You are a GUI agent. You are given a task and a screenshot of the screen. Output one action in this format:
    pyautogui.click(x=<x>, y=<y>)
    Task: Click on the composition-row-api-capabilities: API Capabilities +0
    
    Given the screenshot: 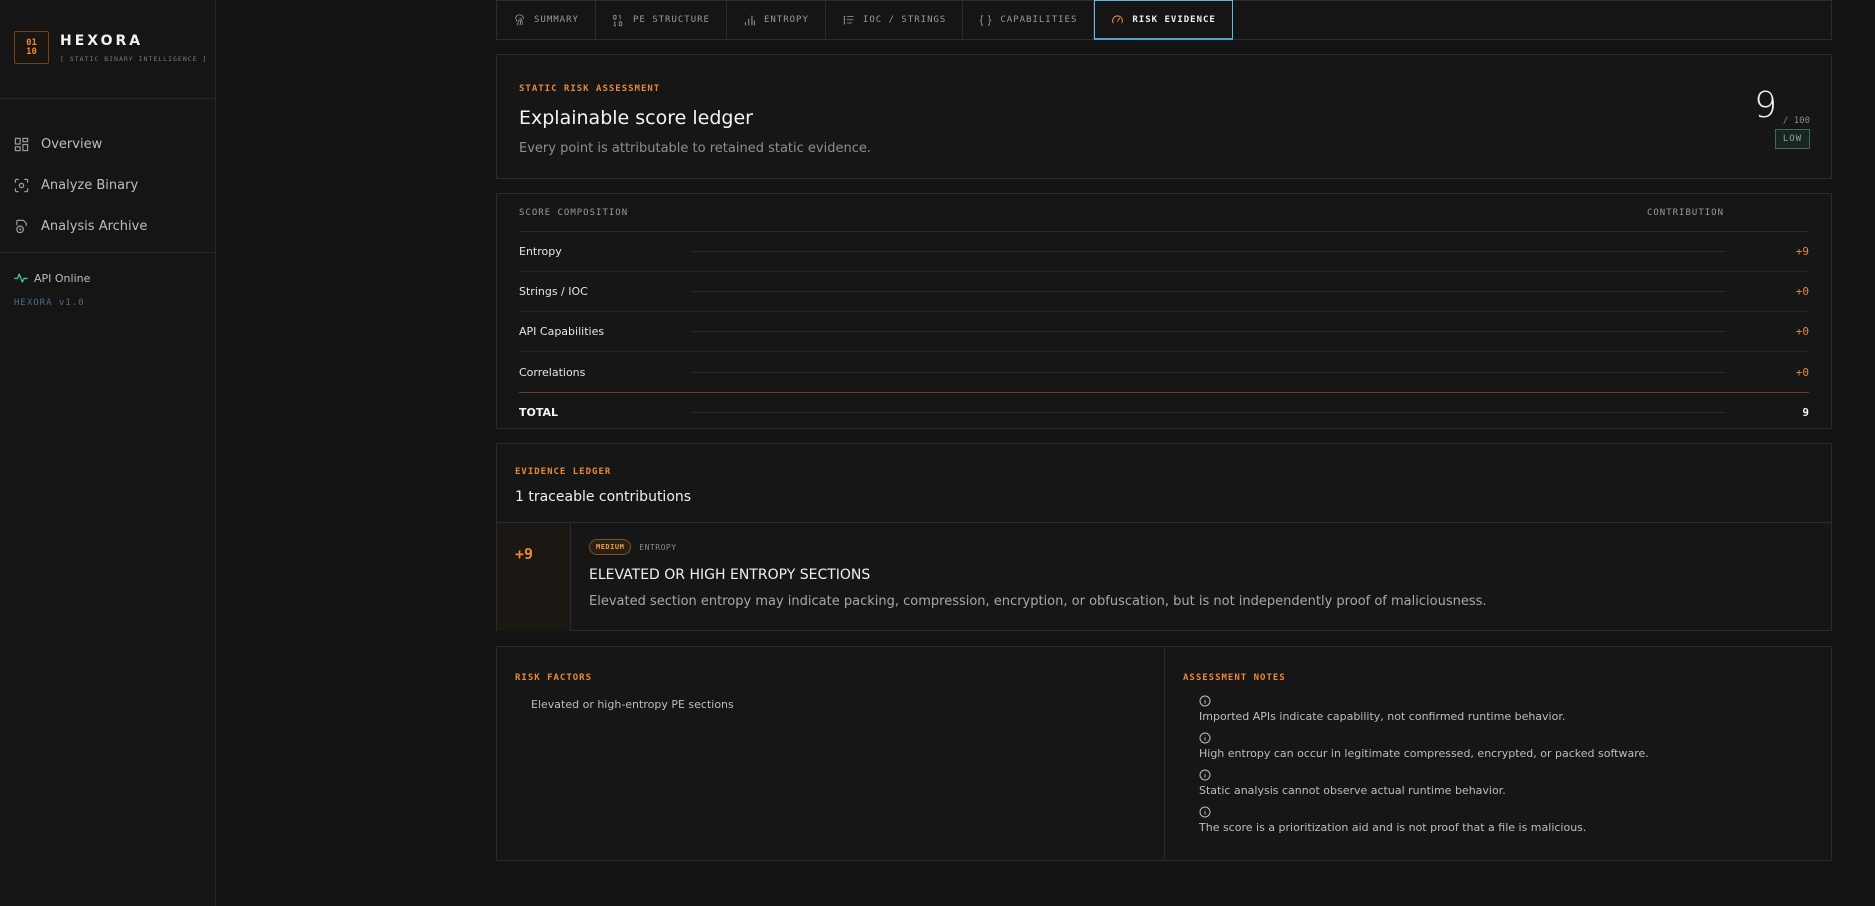 What is the action you would take?
    pyautogui.click(x=1164, y=332)
    